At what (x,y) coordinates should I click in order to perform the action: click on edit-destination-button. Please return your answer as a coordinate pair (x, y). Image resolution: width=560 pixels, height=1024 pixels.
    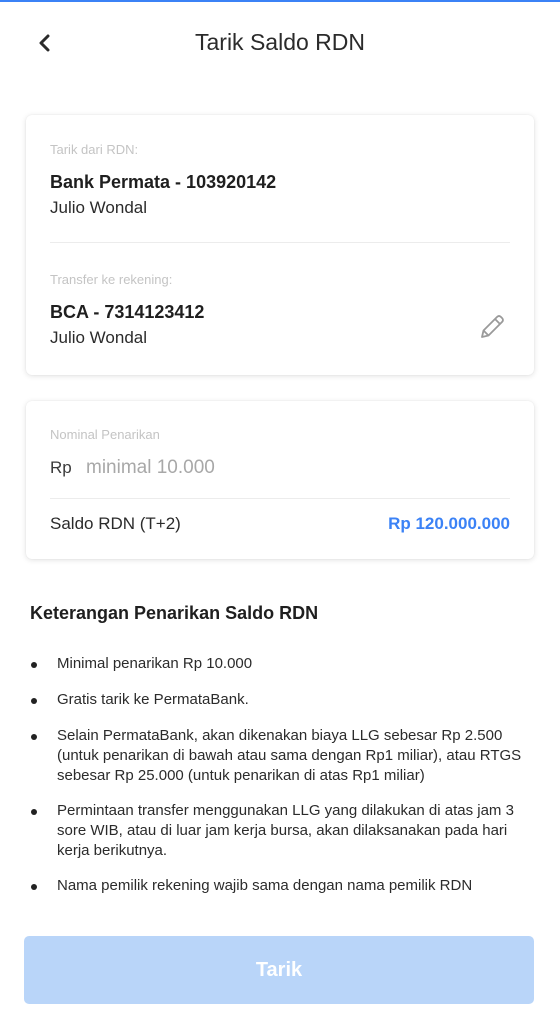
    Looking at the image, I should click on (492, 327).